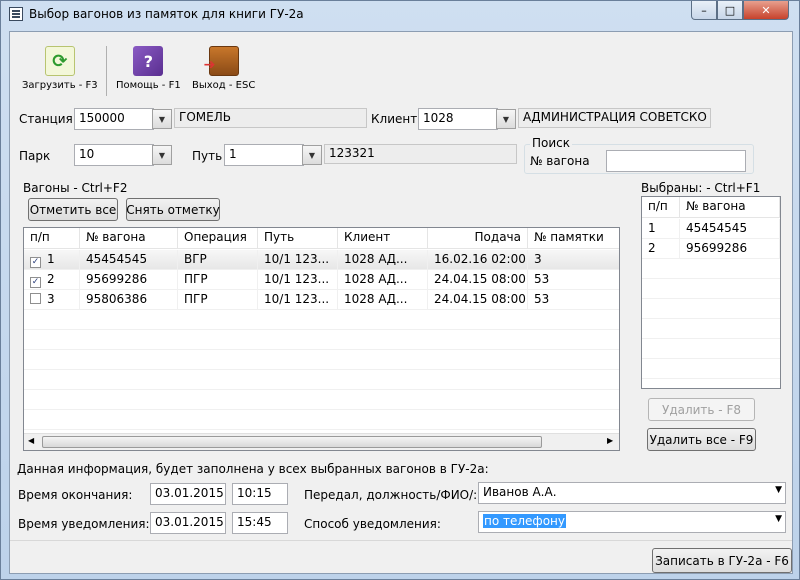  I want to click on search-wagon-input, so click(676, 161).